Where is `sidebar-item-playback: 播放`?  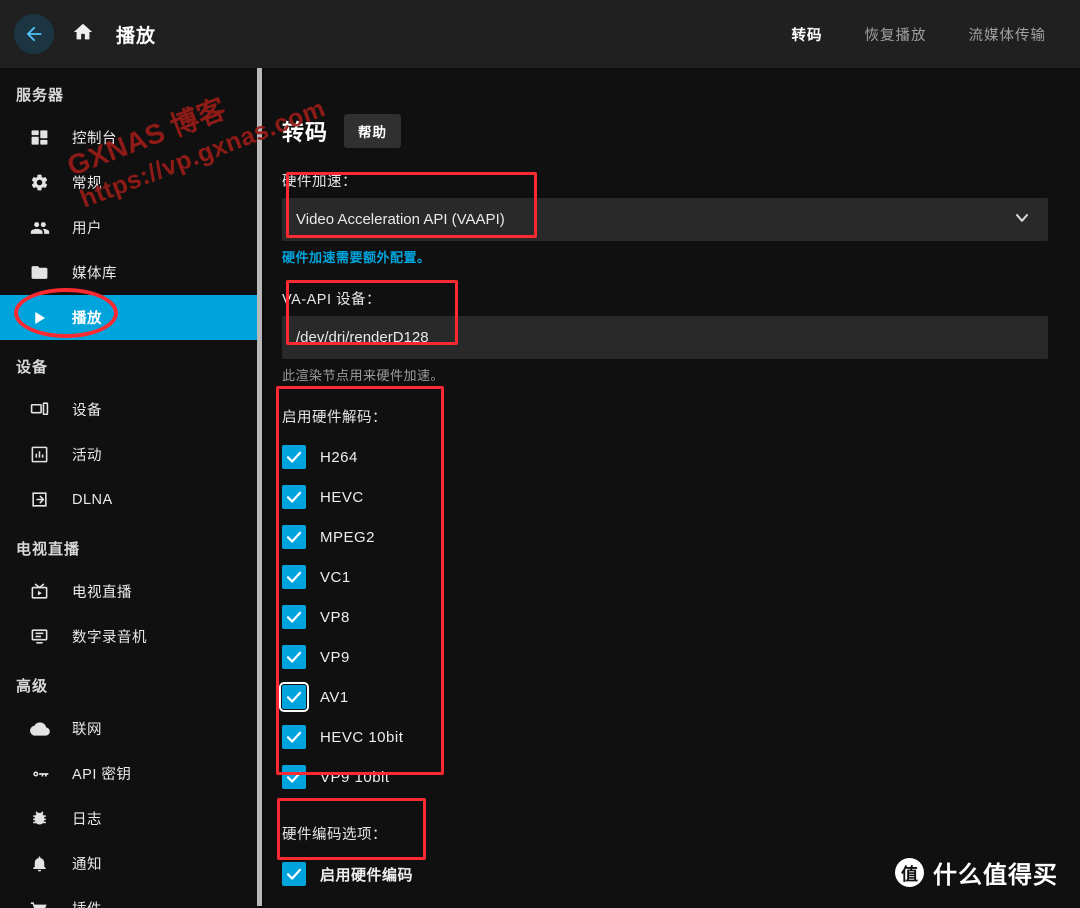
sidebar-item-playback: 播放 is located at coordinates (129, 317).